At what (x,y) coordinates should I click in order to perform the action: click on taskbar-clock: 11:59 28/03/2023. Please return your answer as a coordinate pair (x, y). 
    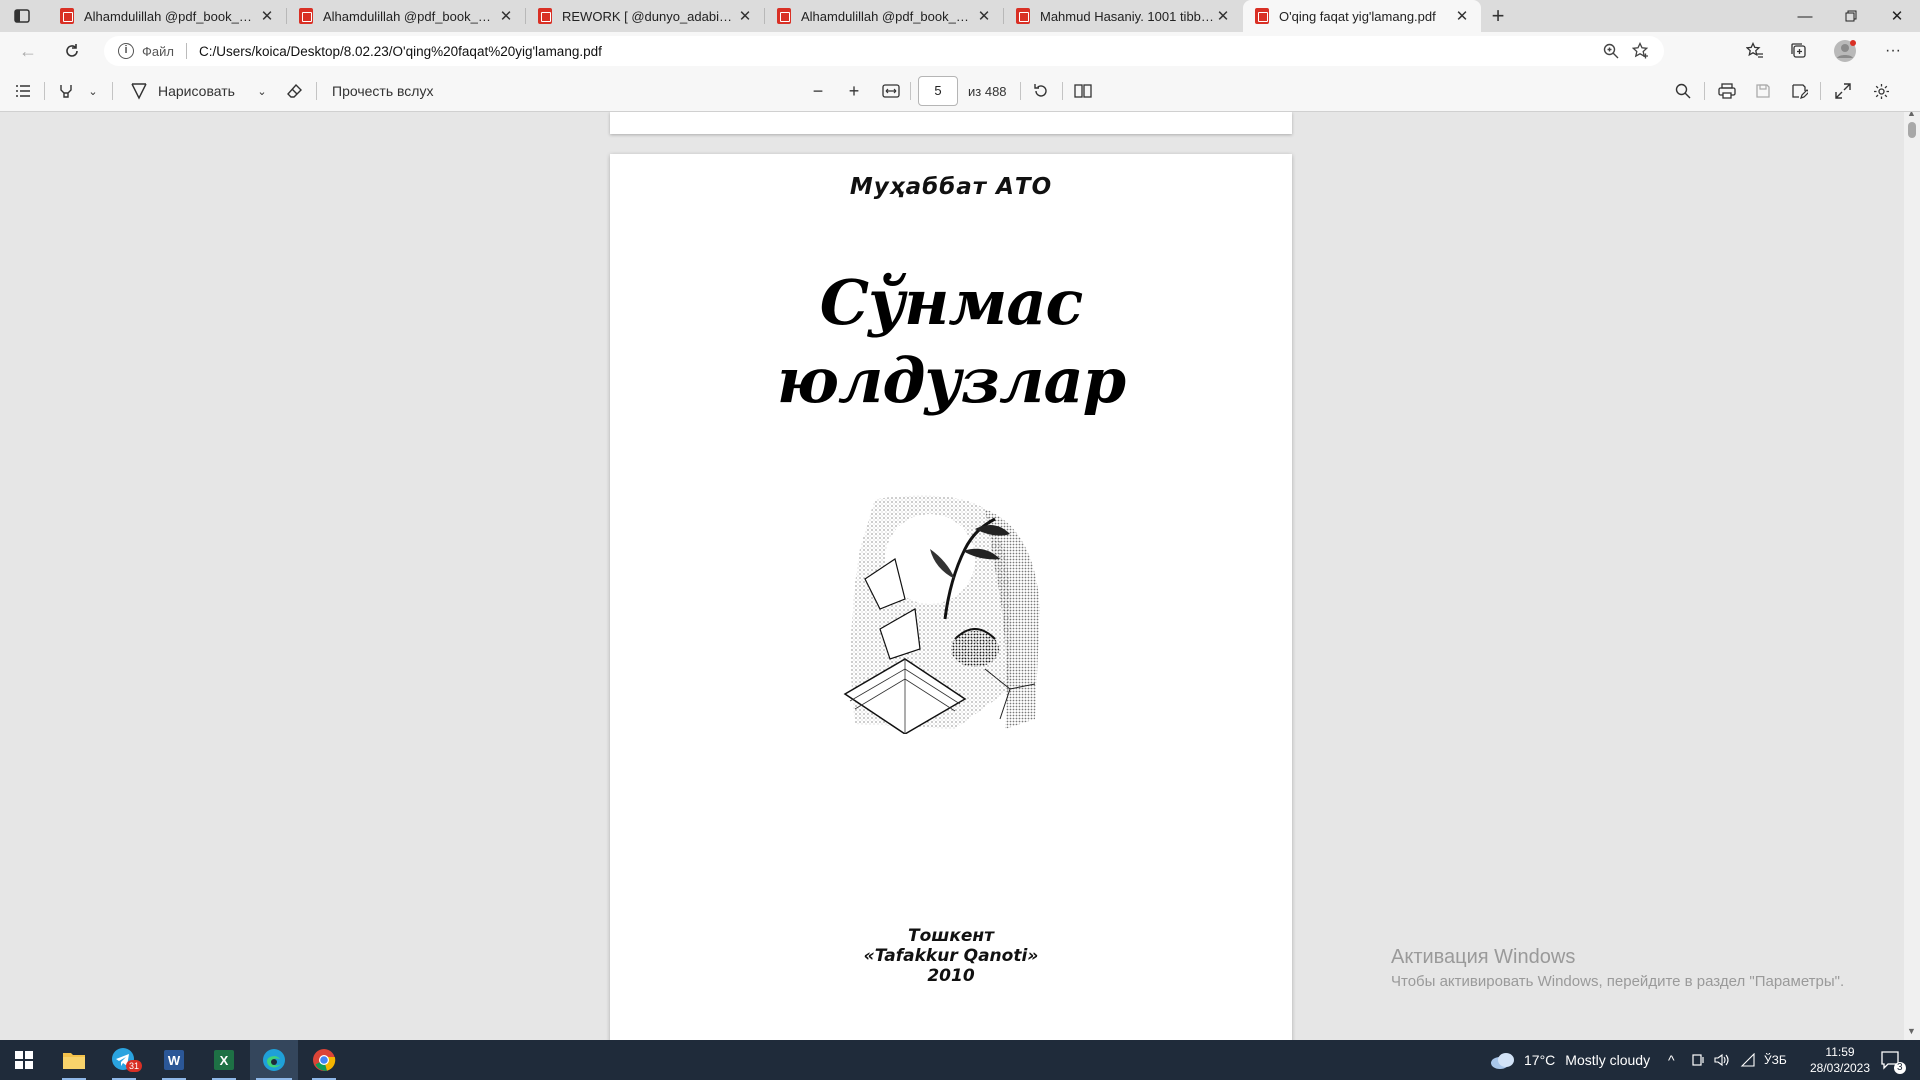
    Looking at the image, I should click on (1840, 1060).